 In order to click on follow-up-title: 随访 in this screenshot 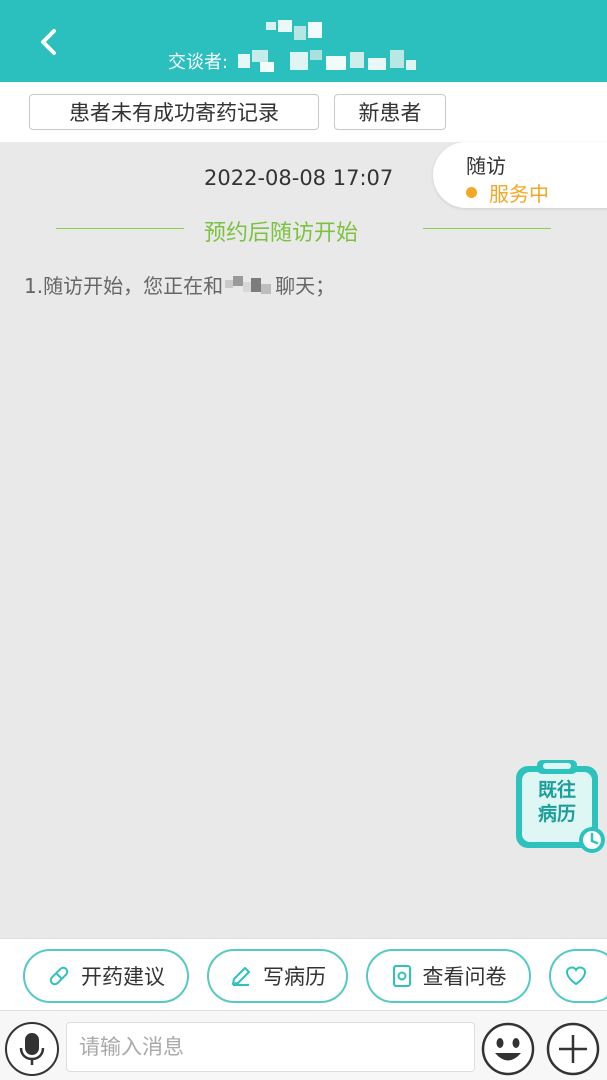, I will do `click(486, 166)`.